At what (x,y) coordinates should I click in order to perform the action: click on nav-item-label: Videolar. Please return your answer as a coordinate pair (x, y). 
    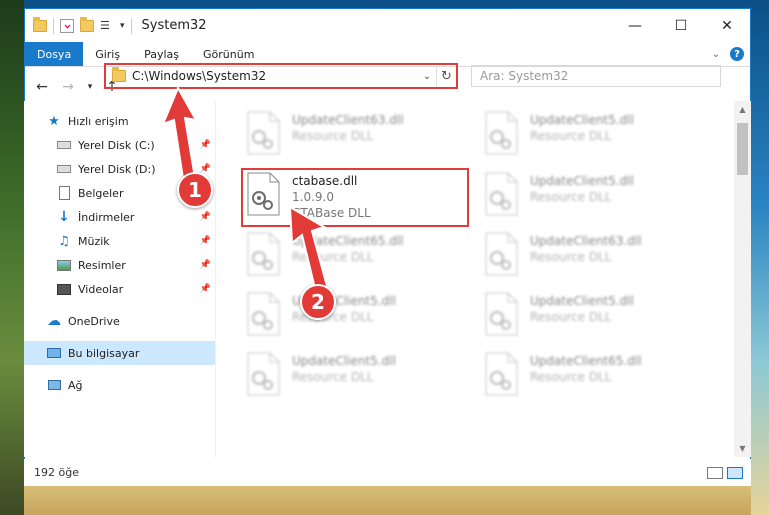
    Looking at the image, I should click on (101, 289).